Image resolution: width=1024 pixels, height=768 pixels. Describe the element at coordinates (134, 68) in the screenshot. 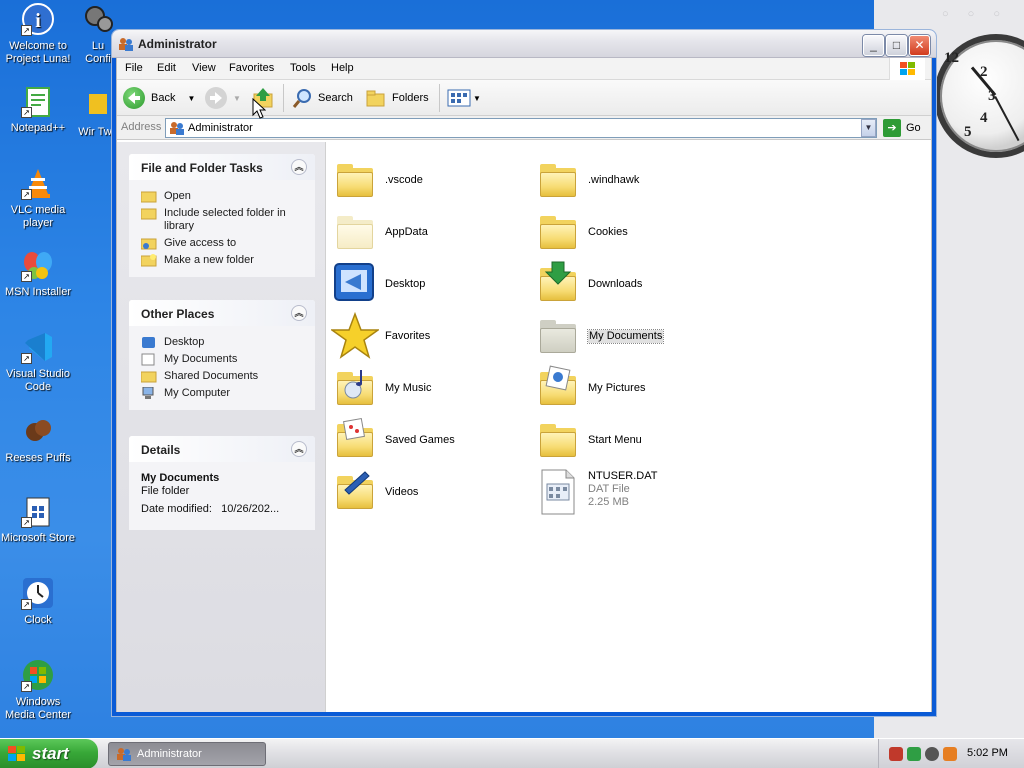

I see `menu-file: File` at that location.